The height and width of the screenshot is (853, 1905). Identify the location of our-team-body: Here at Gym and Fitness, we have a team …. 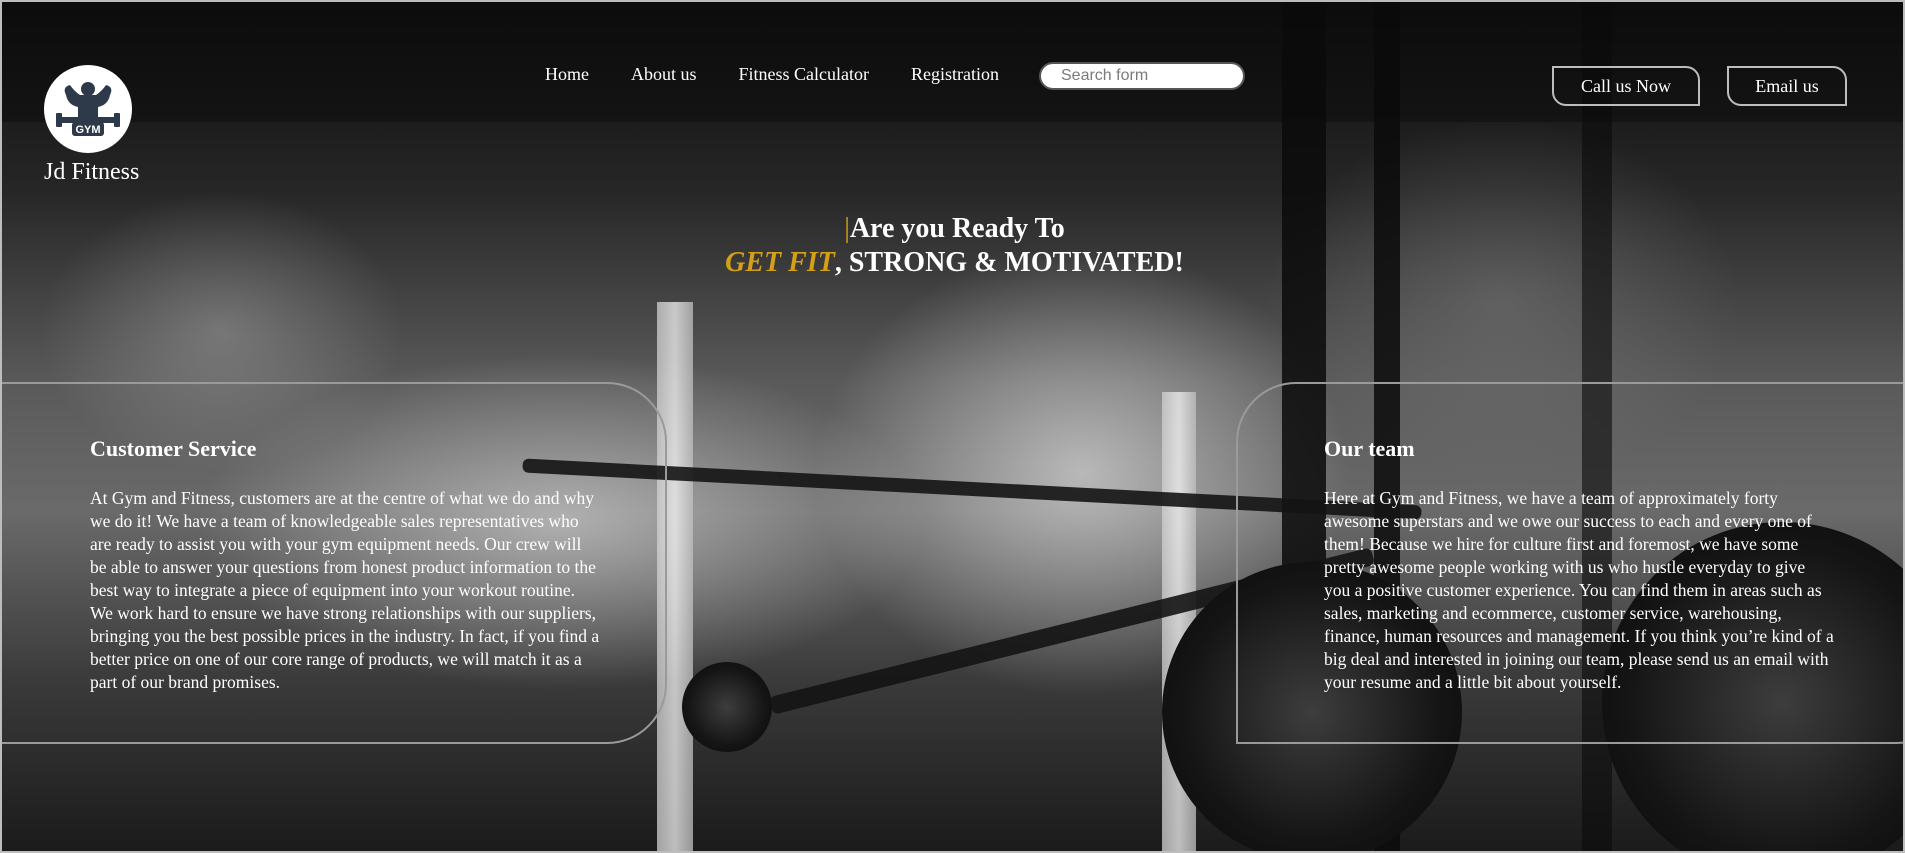
(1579, 590).